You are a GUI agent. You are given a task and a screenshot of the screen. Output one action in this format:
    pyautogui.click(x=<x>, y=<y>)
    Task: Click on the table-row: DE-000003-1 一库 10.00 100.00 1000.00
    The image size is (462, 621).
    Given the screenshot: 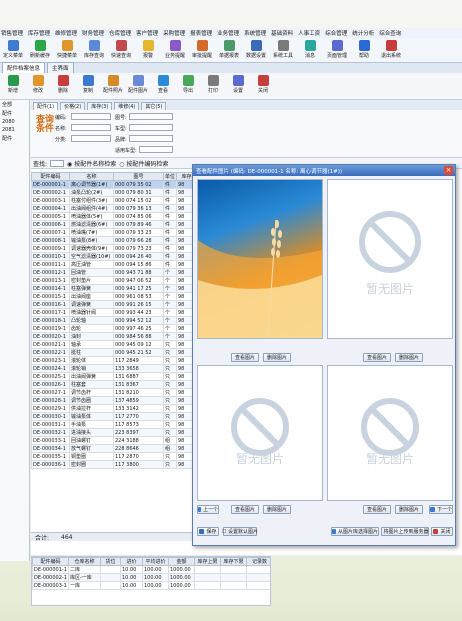 What is the action you would take?
    pyautogui.click(x=151, y=585)
    